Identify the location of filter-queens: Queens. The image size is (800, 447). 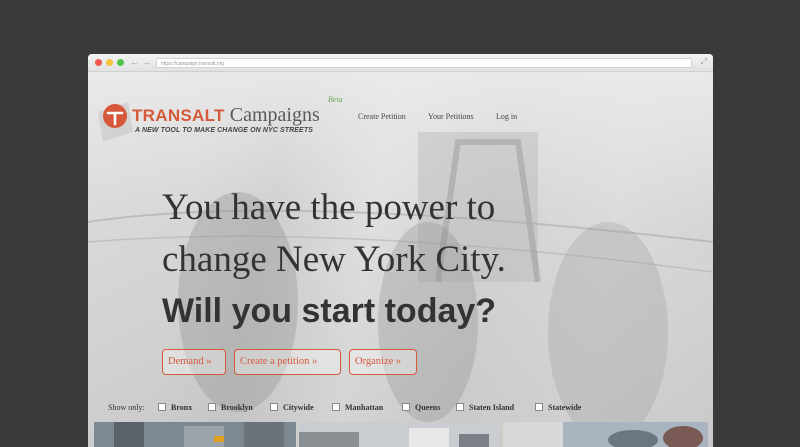
(421, 407).